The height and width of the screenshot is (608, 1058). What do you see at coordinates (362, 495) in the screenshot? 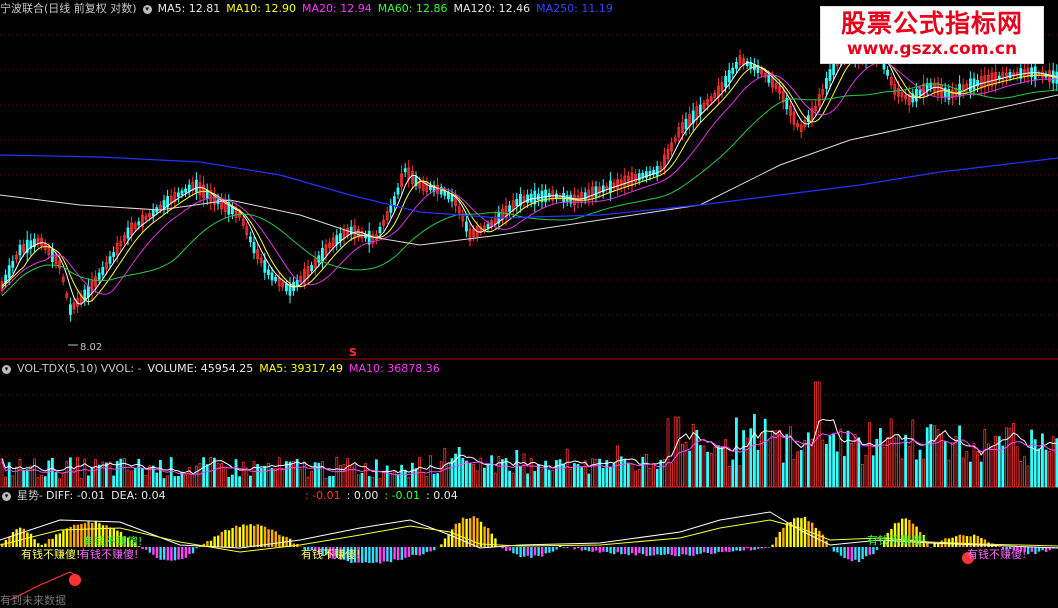
I see `osc-extra-2: : 0.00` at bounding box center [362, 495].